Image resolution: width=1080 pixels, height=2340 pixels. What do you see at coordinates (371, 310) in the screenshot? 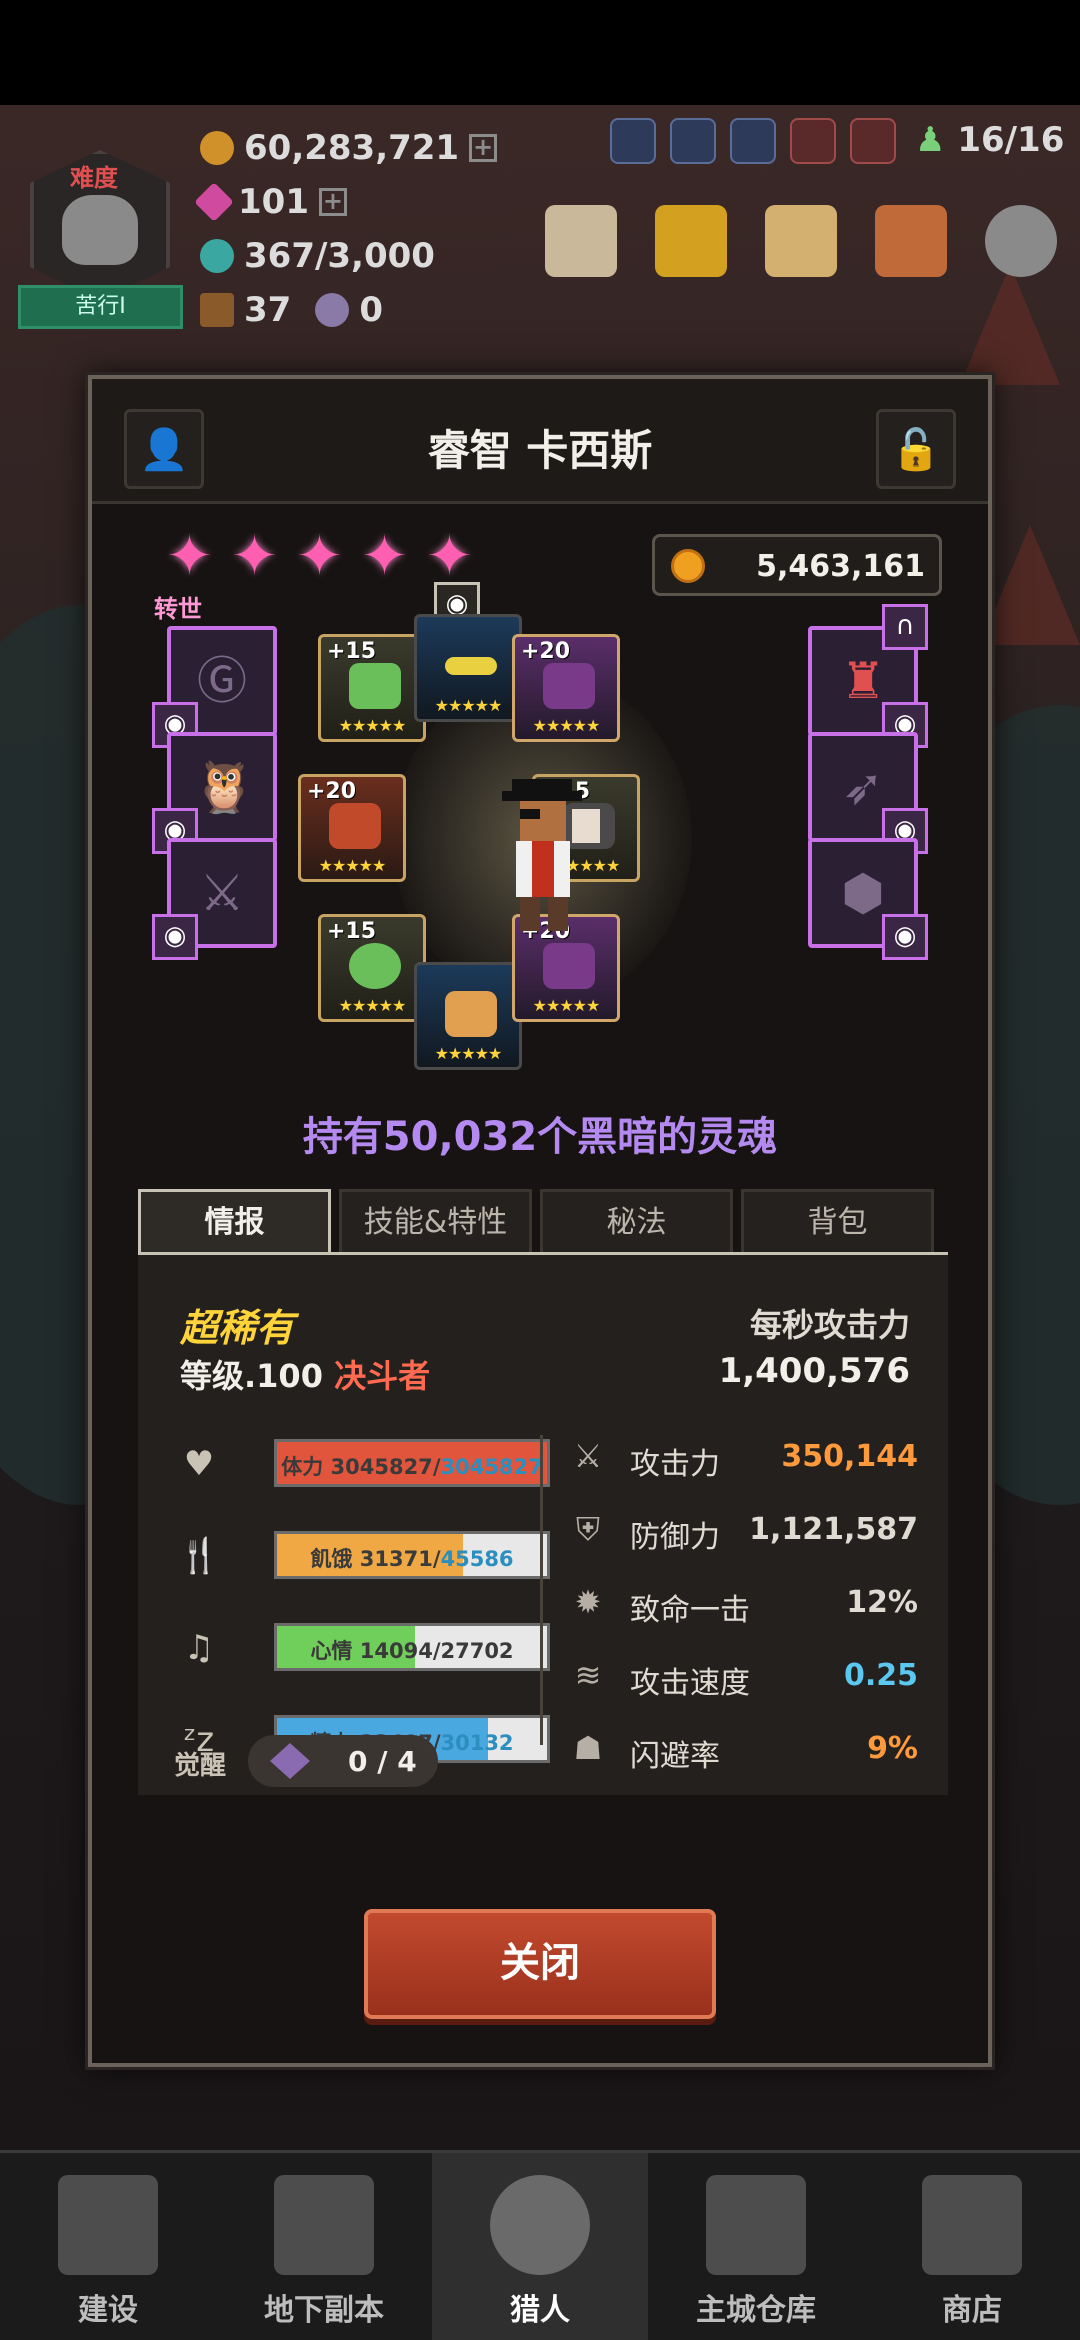
I see `orb-value: 0` at bounding box center [371, 310].